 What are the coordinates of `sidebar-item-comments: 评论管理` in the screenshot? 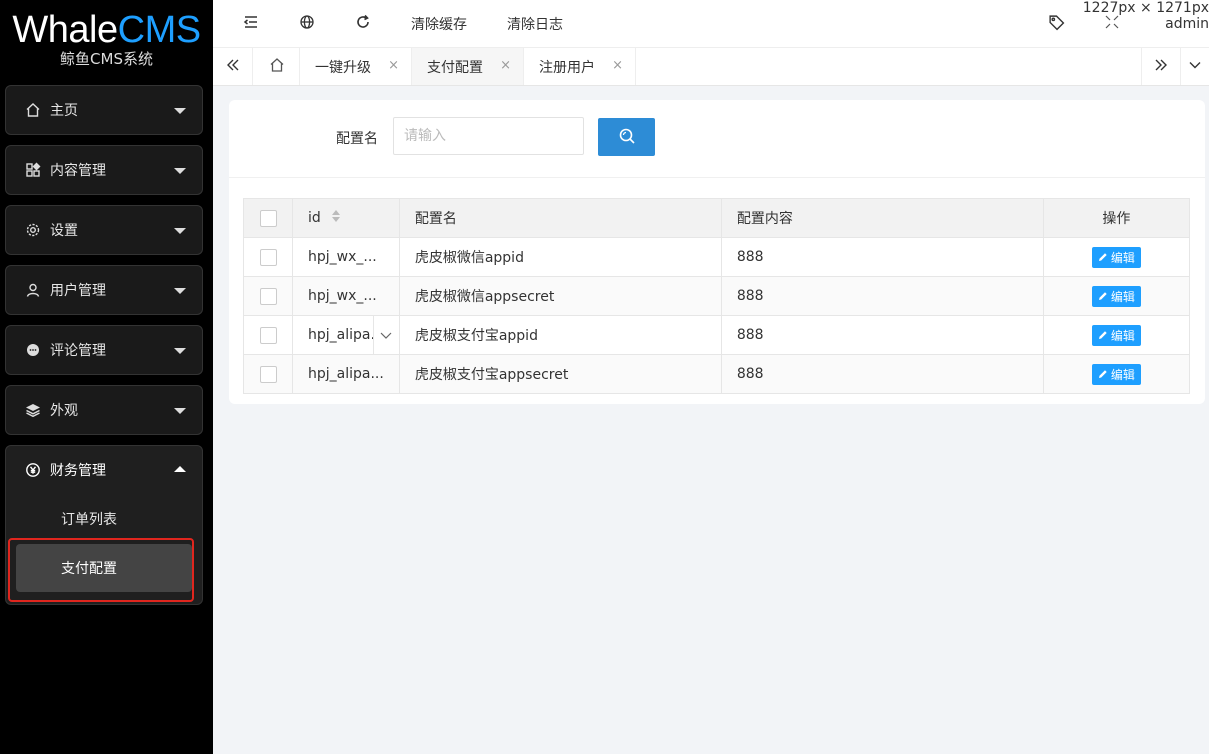 It's located at (104, 350).